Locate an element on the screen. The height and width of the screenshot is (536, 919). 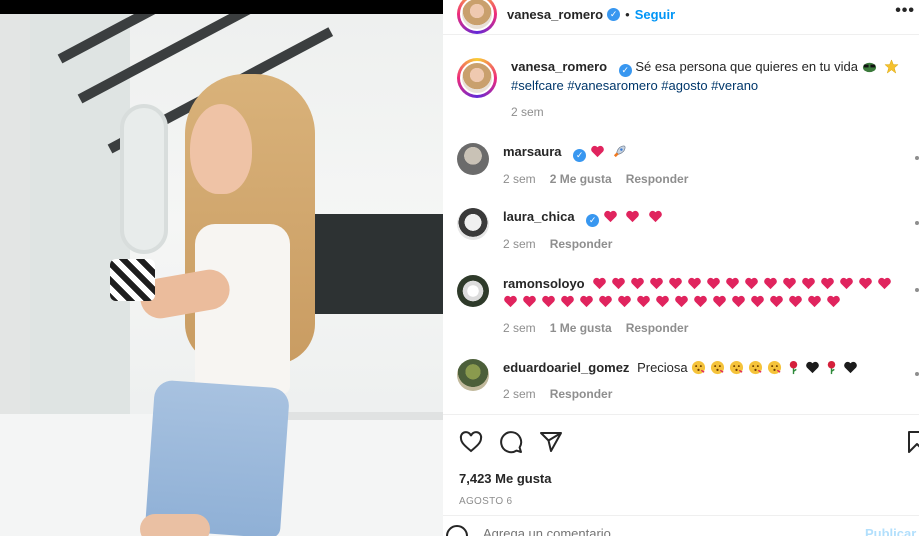
bookmark-icon is located at coordinates (912, 443).